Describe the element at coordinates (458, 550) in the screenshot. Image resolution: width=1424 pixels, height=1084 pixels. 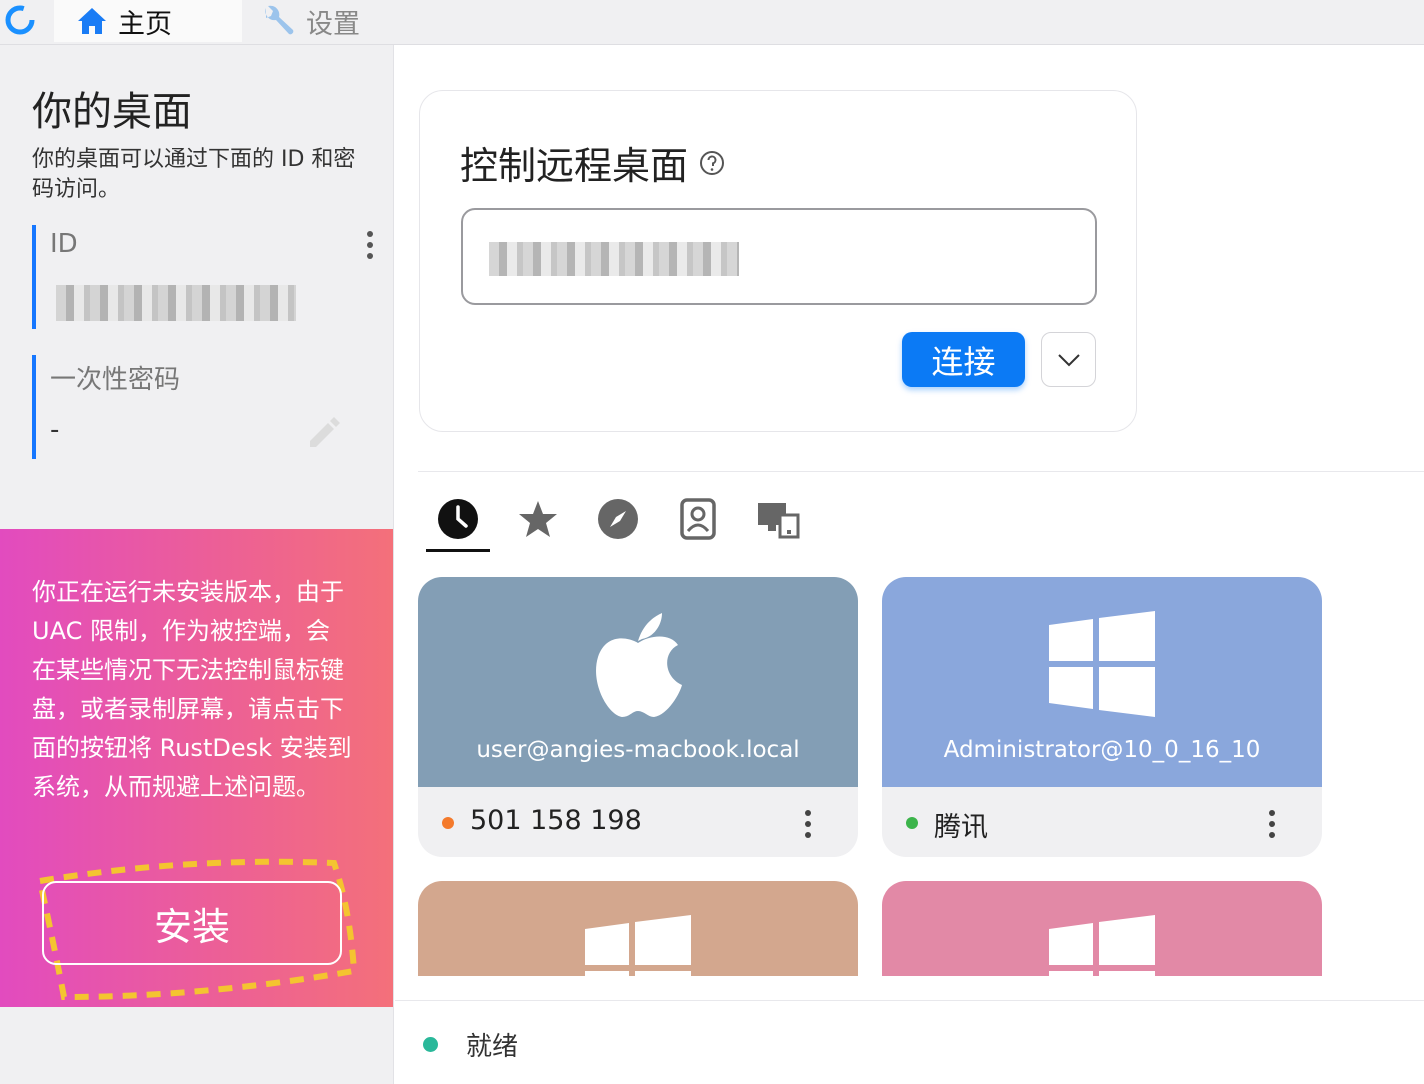
I see `active-tab-indicator` at that location.